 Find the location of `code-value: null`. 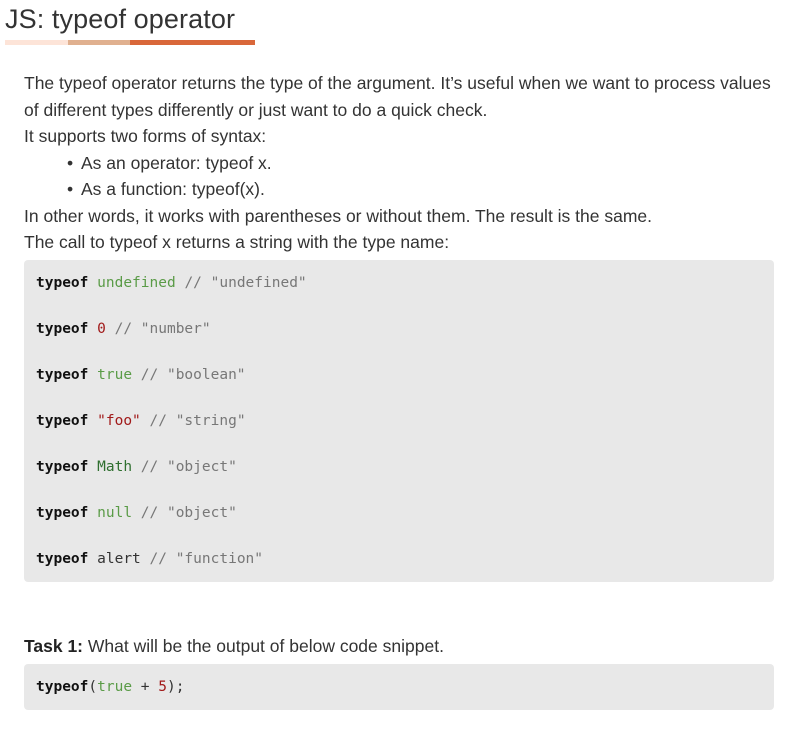

code-value: null is located at coordinates (115, 512).